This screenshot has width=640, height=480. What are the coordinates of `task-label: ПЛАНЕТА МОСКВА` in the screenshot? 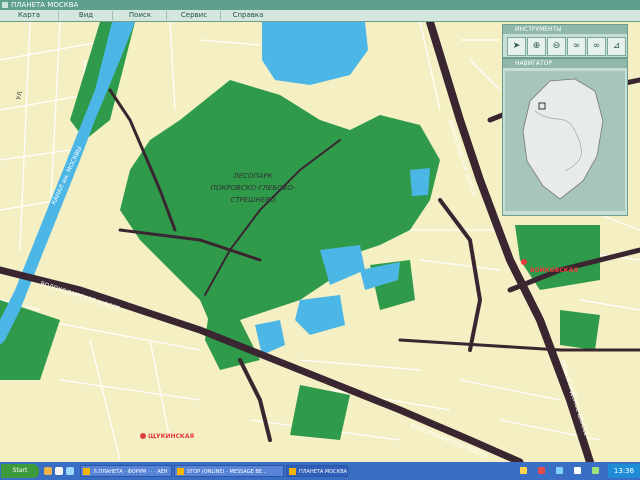 It's located at (323, 472).